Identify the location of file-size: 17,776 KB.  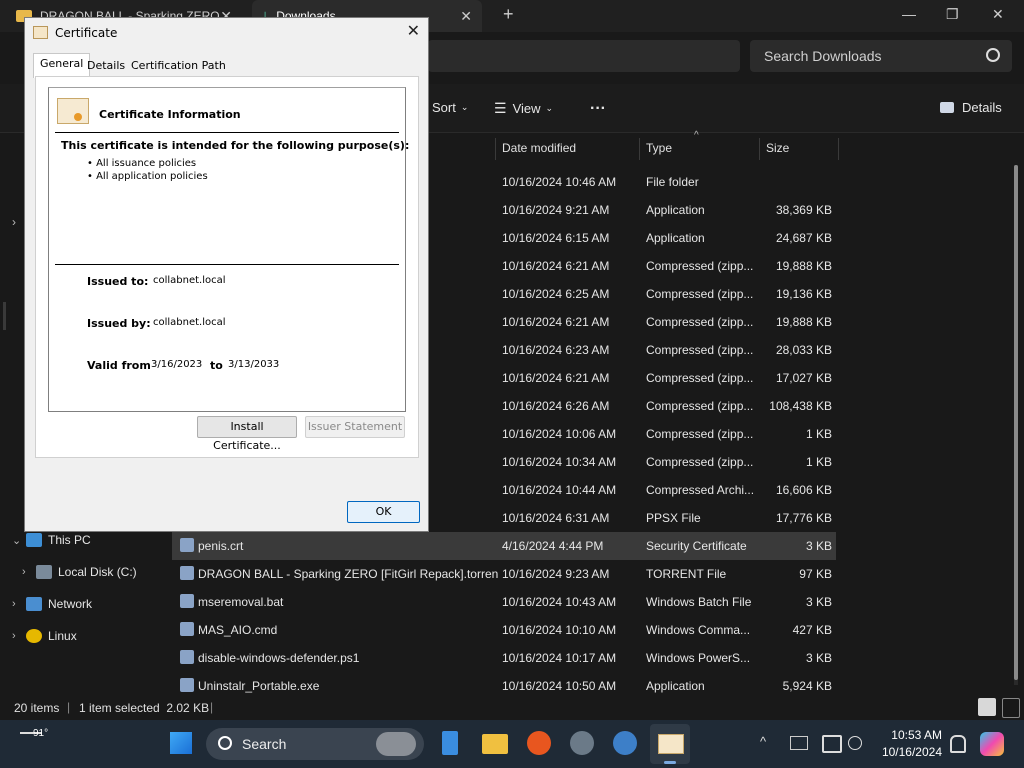
(803, 518).